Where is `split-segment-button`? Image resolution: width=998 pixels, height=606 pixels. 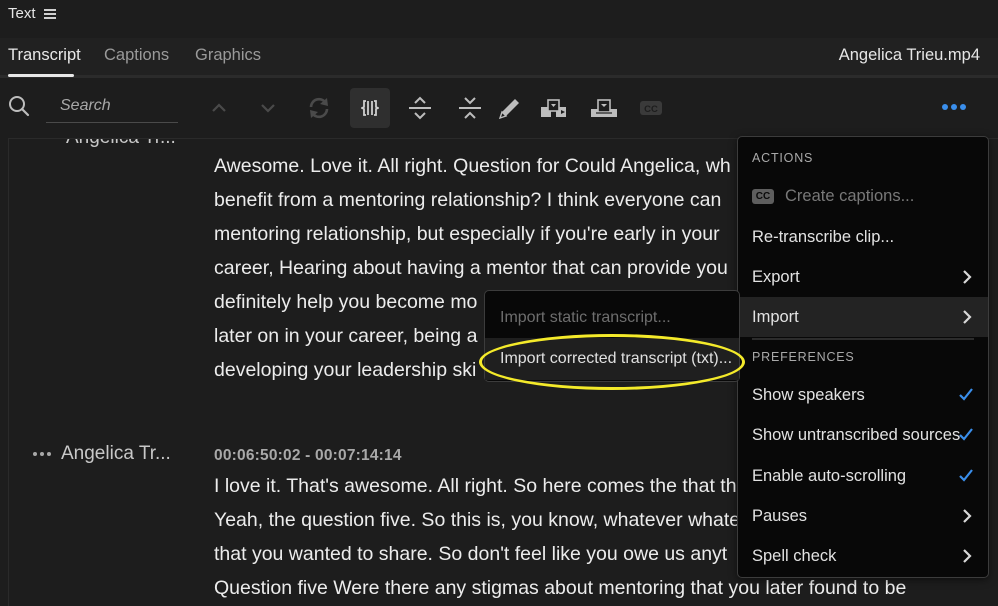
split-segment-button is located at coordinates (370, 108).